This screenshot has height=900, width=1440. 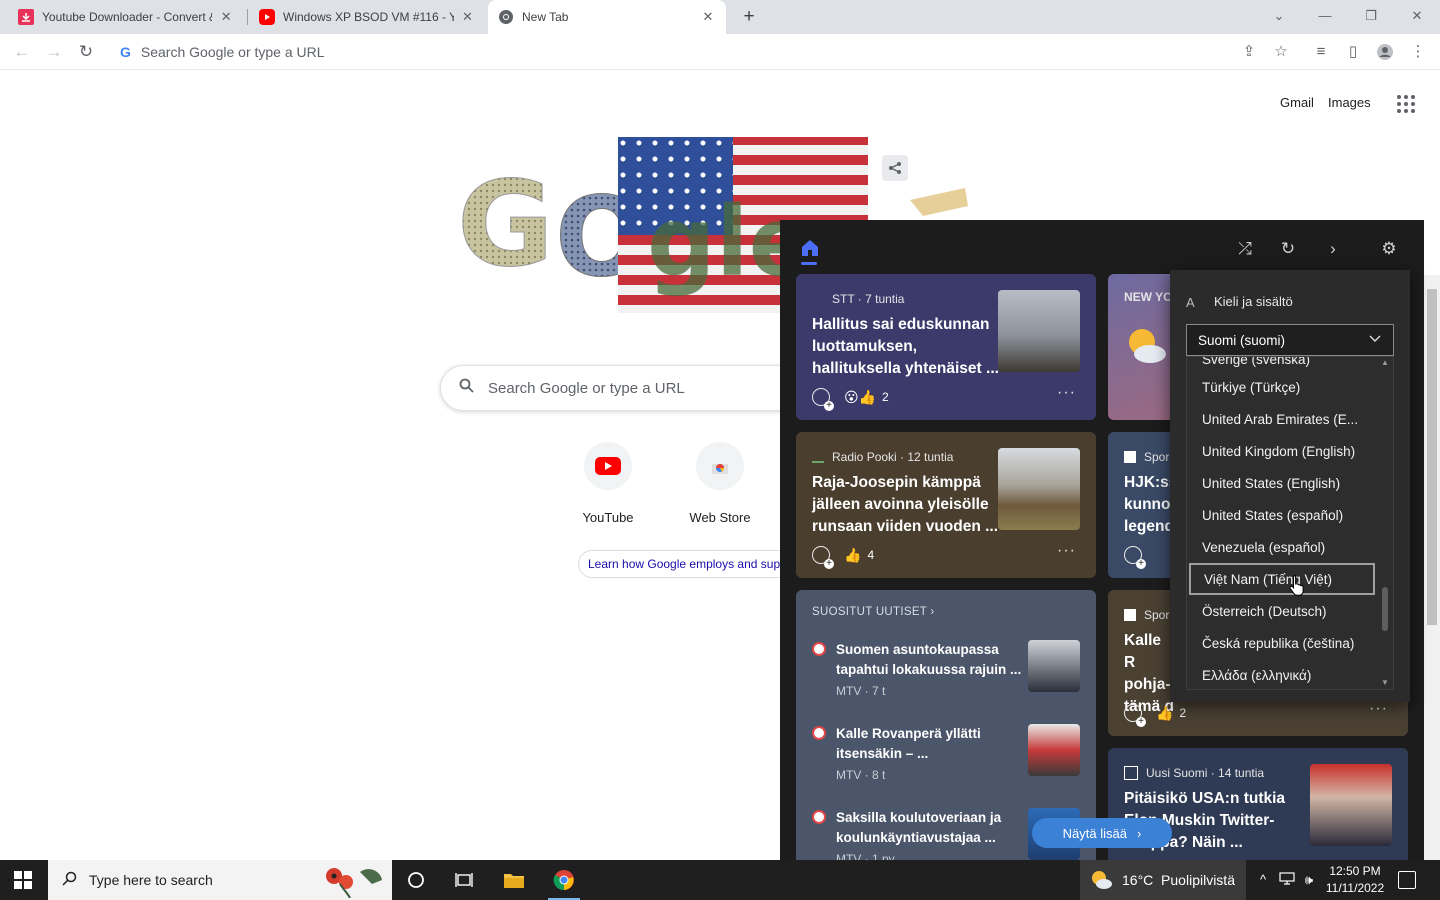 What do you see at coordinates (1290, 340) in the screenshot?
I see `language-select: Suomi (suomi)` at bounding box center [1290, 340].